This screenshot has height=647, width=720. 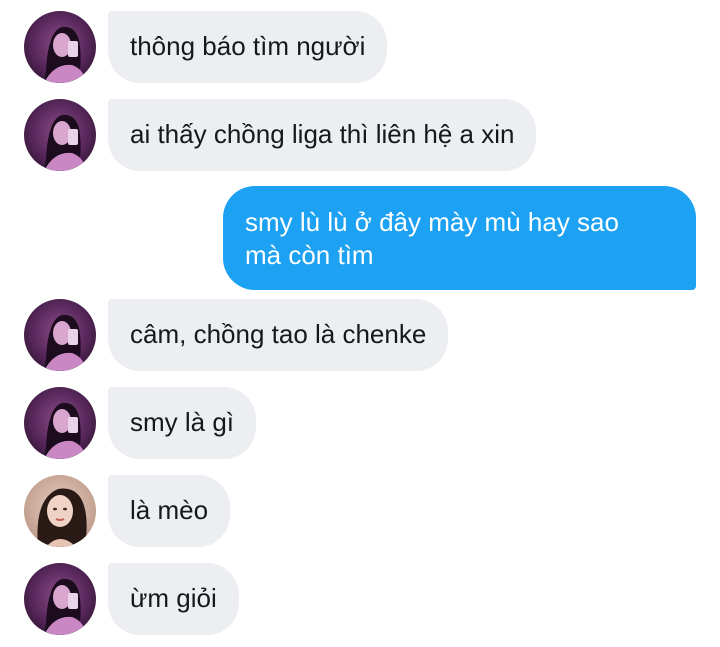 I want to click on message-bubble: thông báo tìm người, so click(x=248, y=47).